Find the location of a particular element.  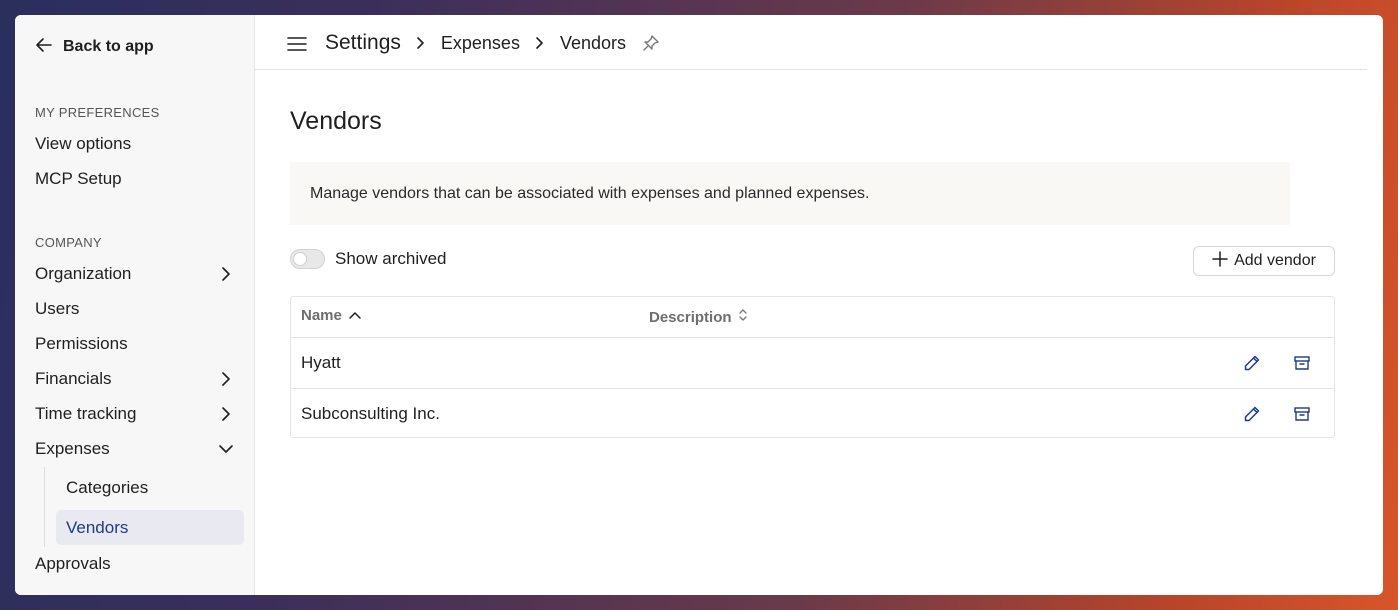

sidebar-item-label: Permissions is located at coordinates (81, 343).